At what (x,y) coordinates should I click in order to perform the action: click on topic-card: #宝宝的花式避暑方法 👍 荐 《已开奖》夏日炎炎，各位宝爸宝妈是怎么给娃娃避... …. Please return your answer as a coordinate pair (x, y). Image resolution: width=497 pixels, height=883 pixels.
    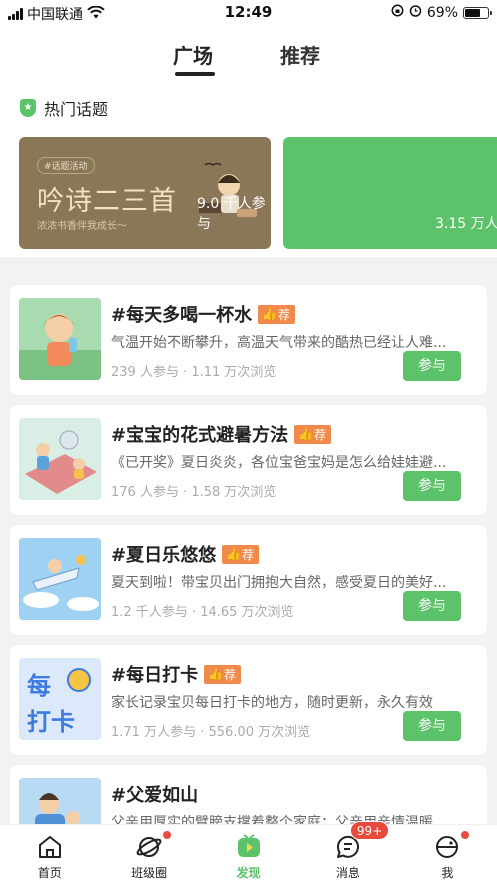
    Looking at the image, I should click on (248, 460).